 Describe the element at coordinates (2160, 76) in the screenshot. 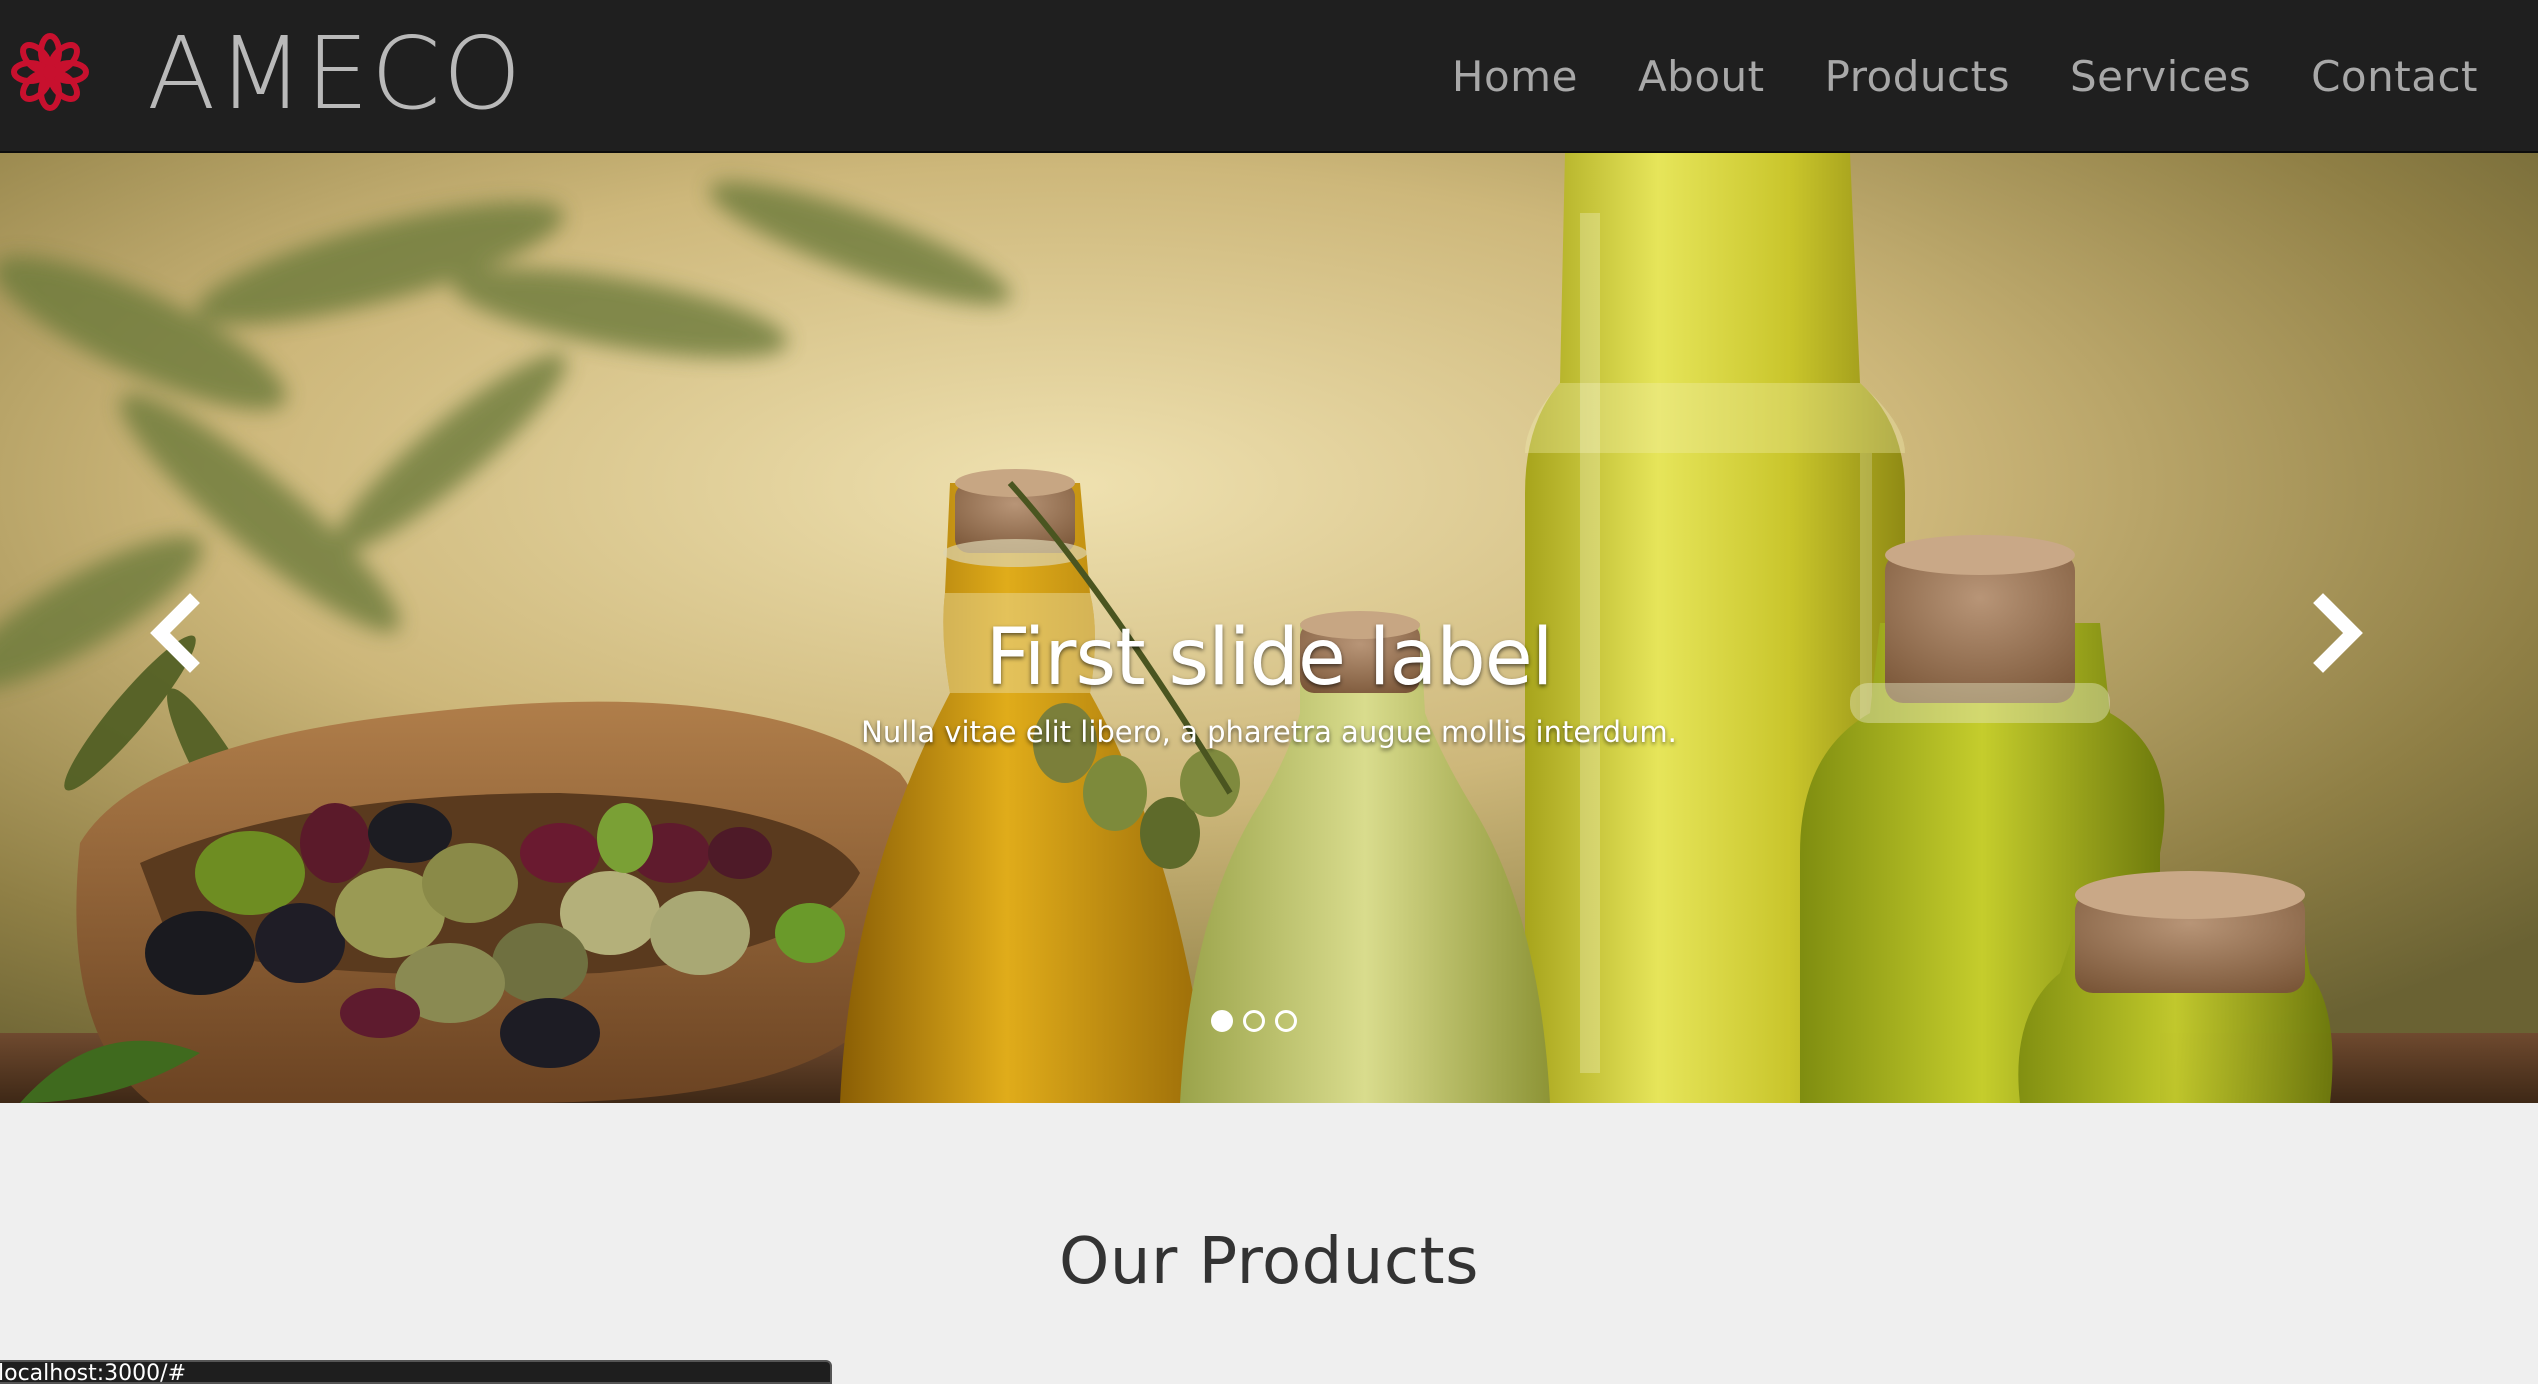

I see `nav-services-link: Services` at that location.